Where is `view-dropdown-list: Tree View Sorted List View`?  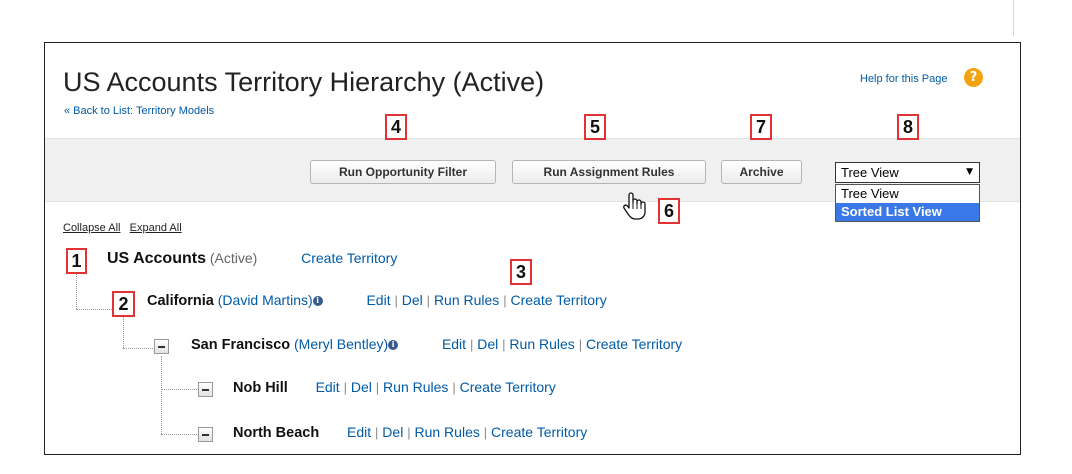
view-dropdown-list: Tree View Sorted List View is located at coordinates (907, 203).